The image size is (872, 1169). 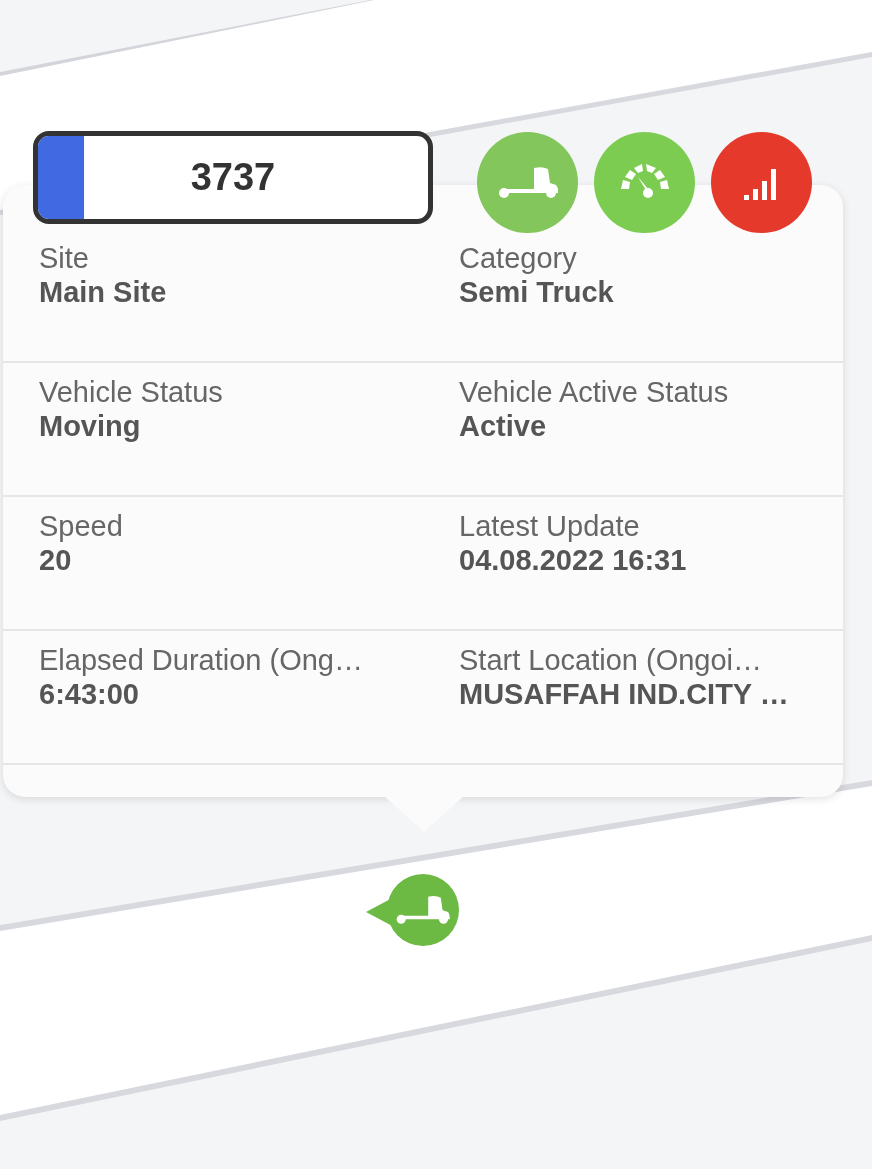 What do you see at coordinates (594, 392) in the screenshot?
I see `field-label: Vehicle Active Status` at bounding box center [594, 392].